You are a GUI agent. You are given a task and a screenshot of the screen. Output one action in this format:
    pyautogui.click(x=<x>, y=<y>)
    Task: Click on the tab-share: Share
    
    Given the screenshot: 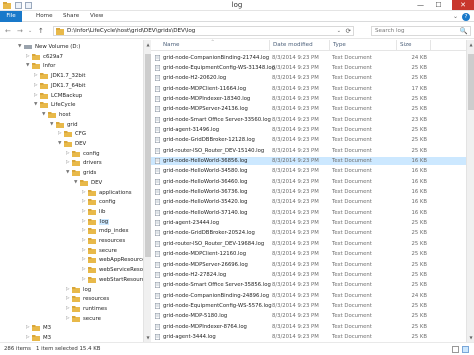 What is the action you would take?
    pyautogui.click(x=71, y=16)
    